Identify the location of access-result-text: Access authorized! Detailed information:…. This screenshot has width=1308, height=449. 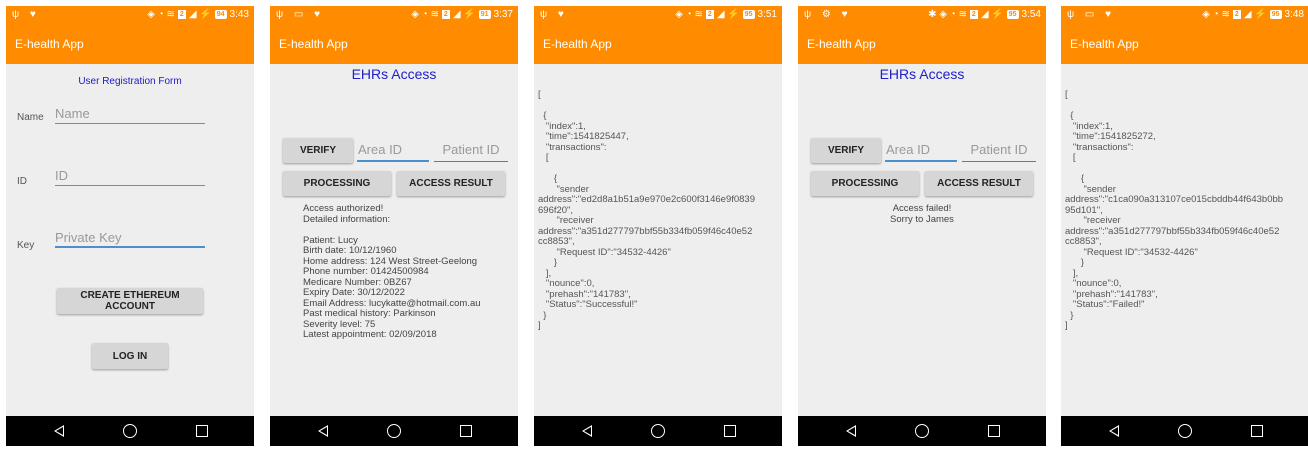
(392, 272).